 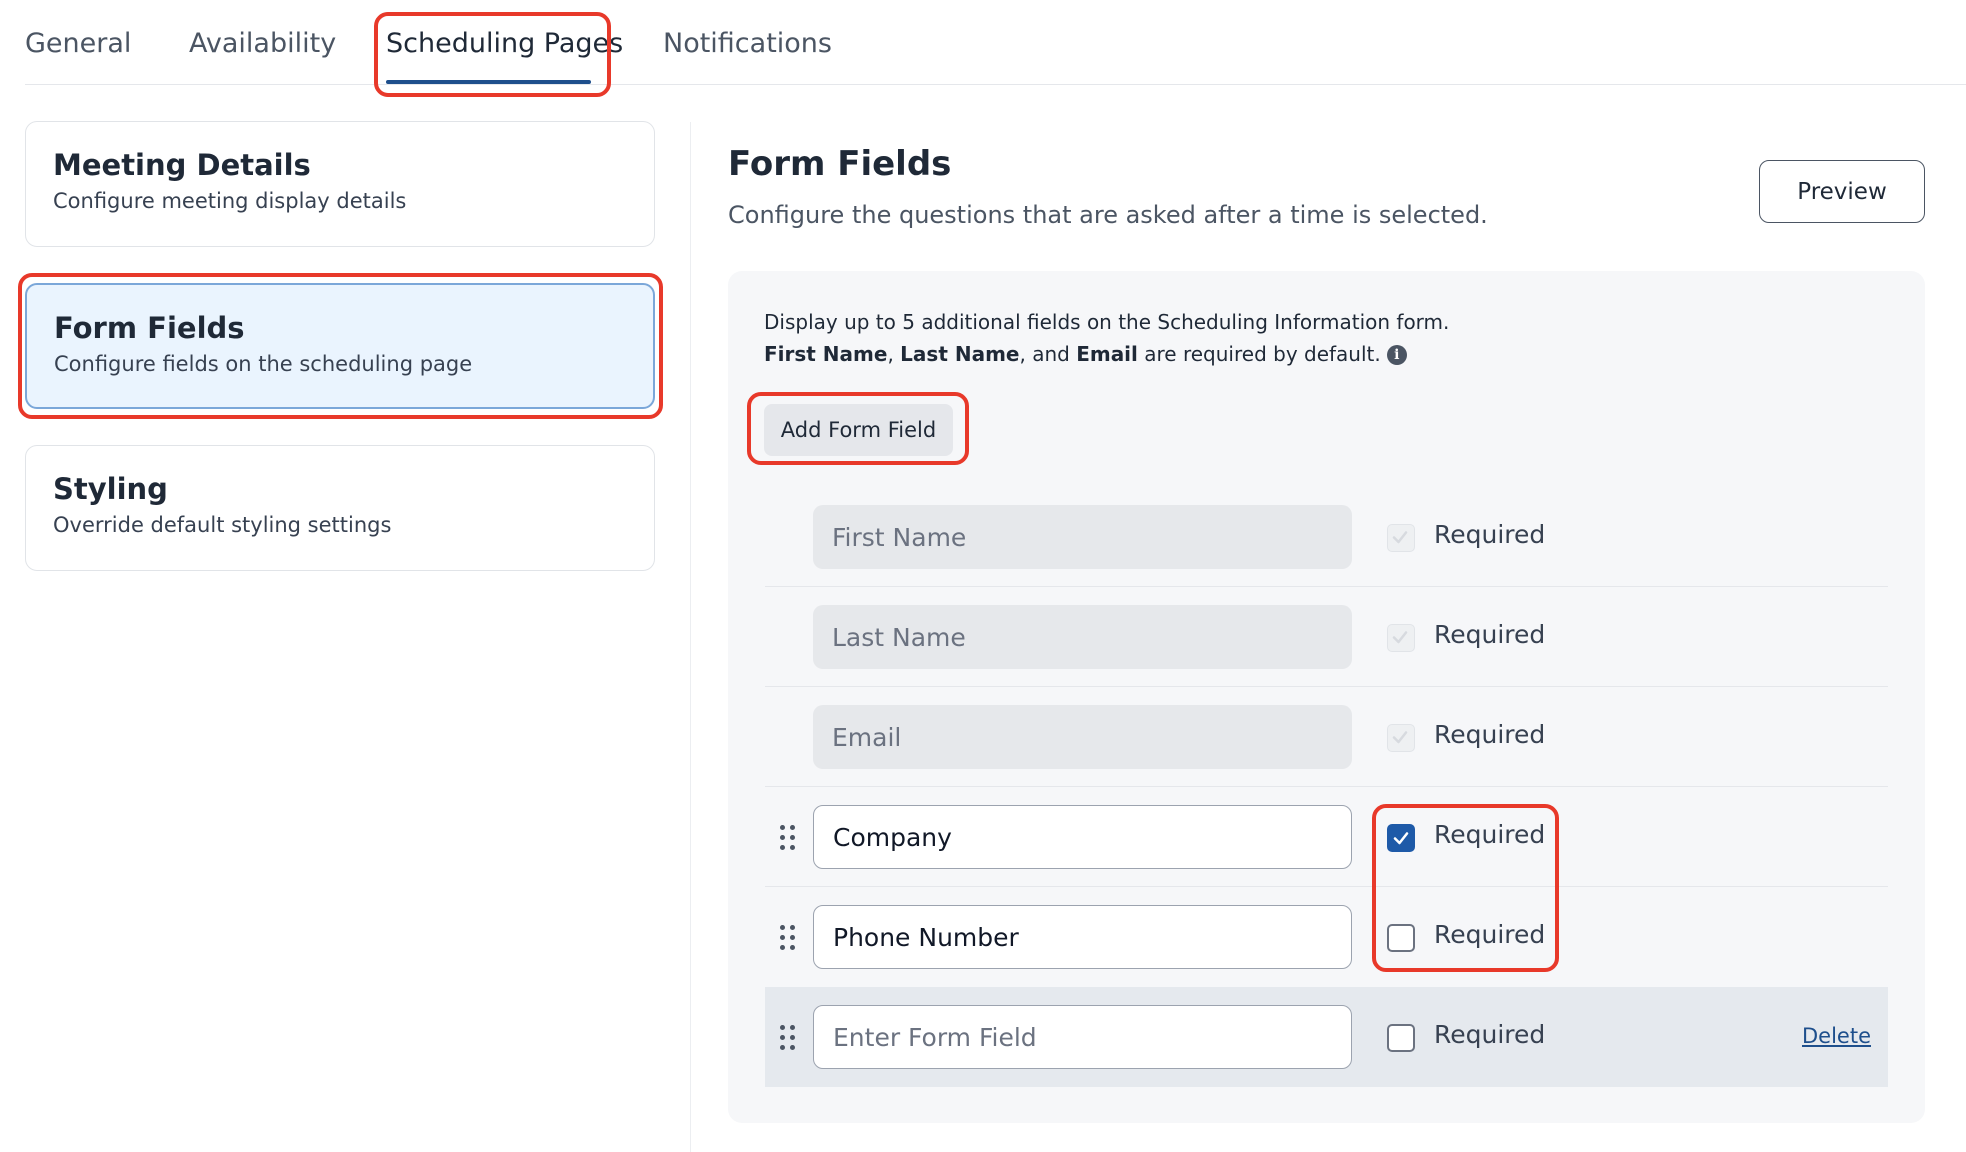 I want to click on last-name-field, so click(x=1082, y=637).